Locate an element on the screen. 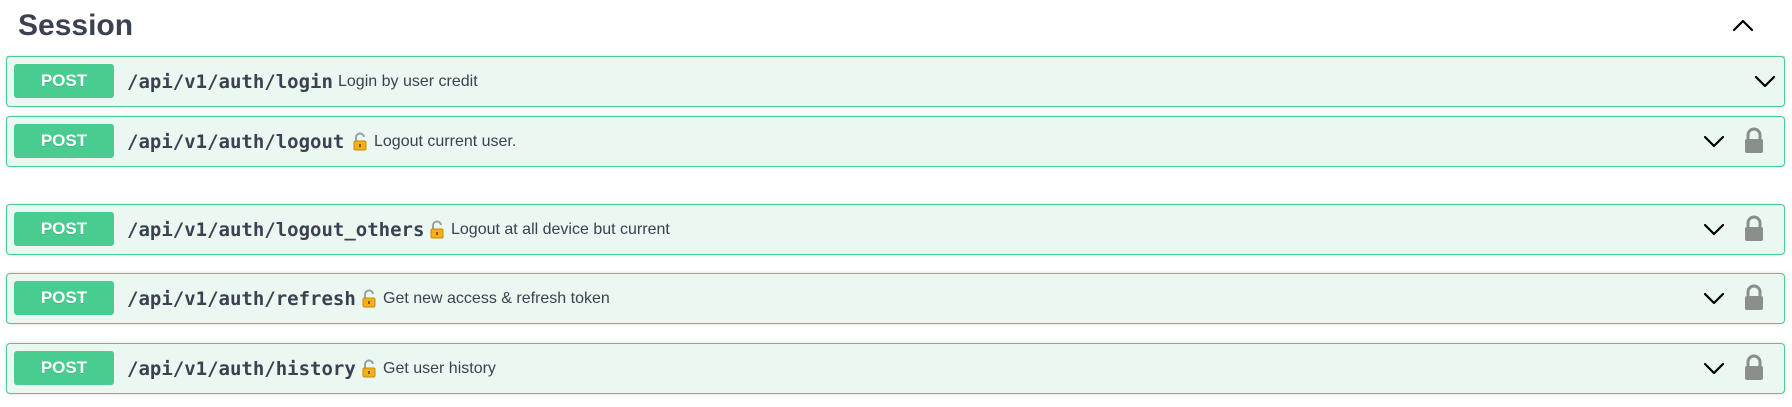 This screenshot has height=407, width=1792. chevron-up-icon is located at coordinates (1743, 25).